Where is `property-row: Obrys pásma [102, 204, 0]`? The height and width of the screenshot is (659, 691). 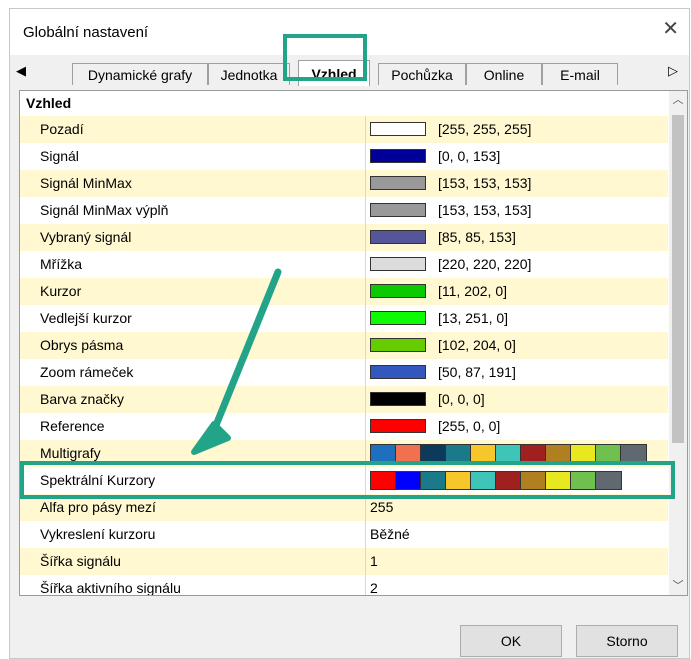
property-row: Obrys pásma [102, 204, 0] is located at coordinates (344, 345).